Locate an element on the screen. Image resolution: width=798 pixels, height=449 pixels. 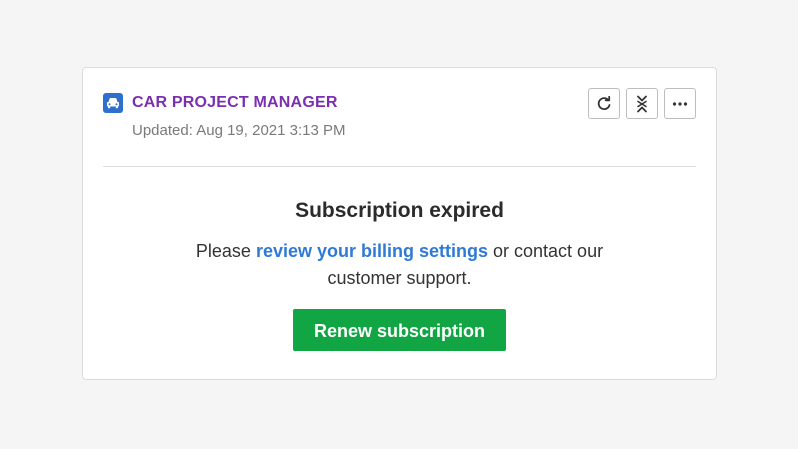
updated-timestamp: Updated: Aug 19, 2021 3:13 PM is located at coordinates (239, 130).